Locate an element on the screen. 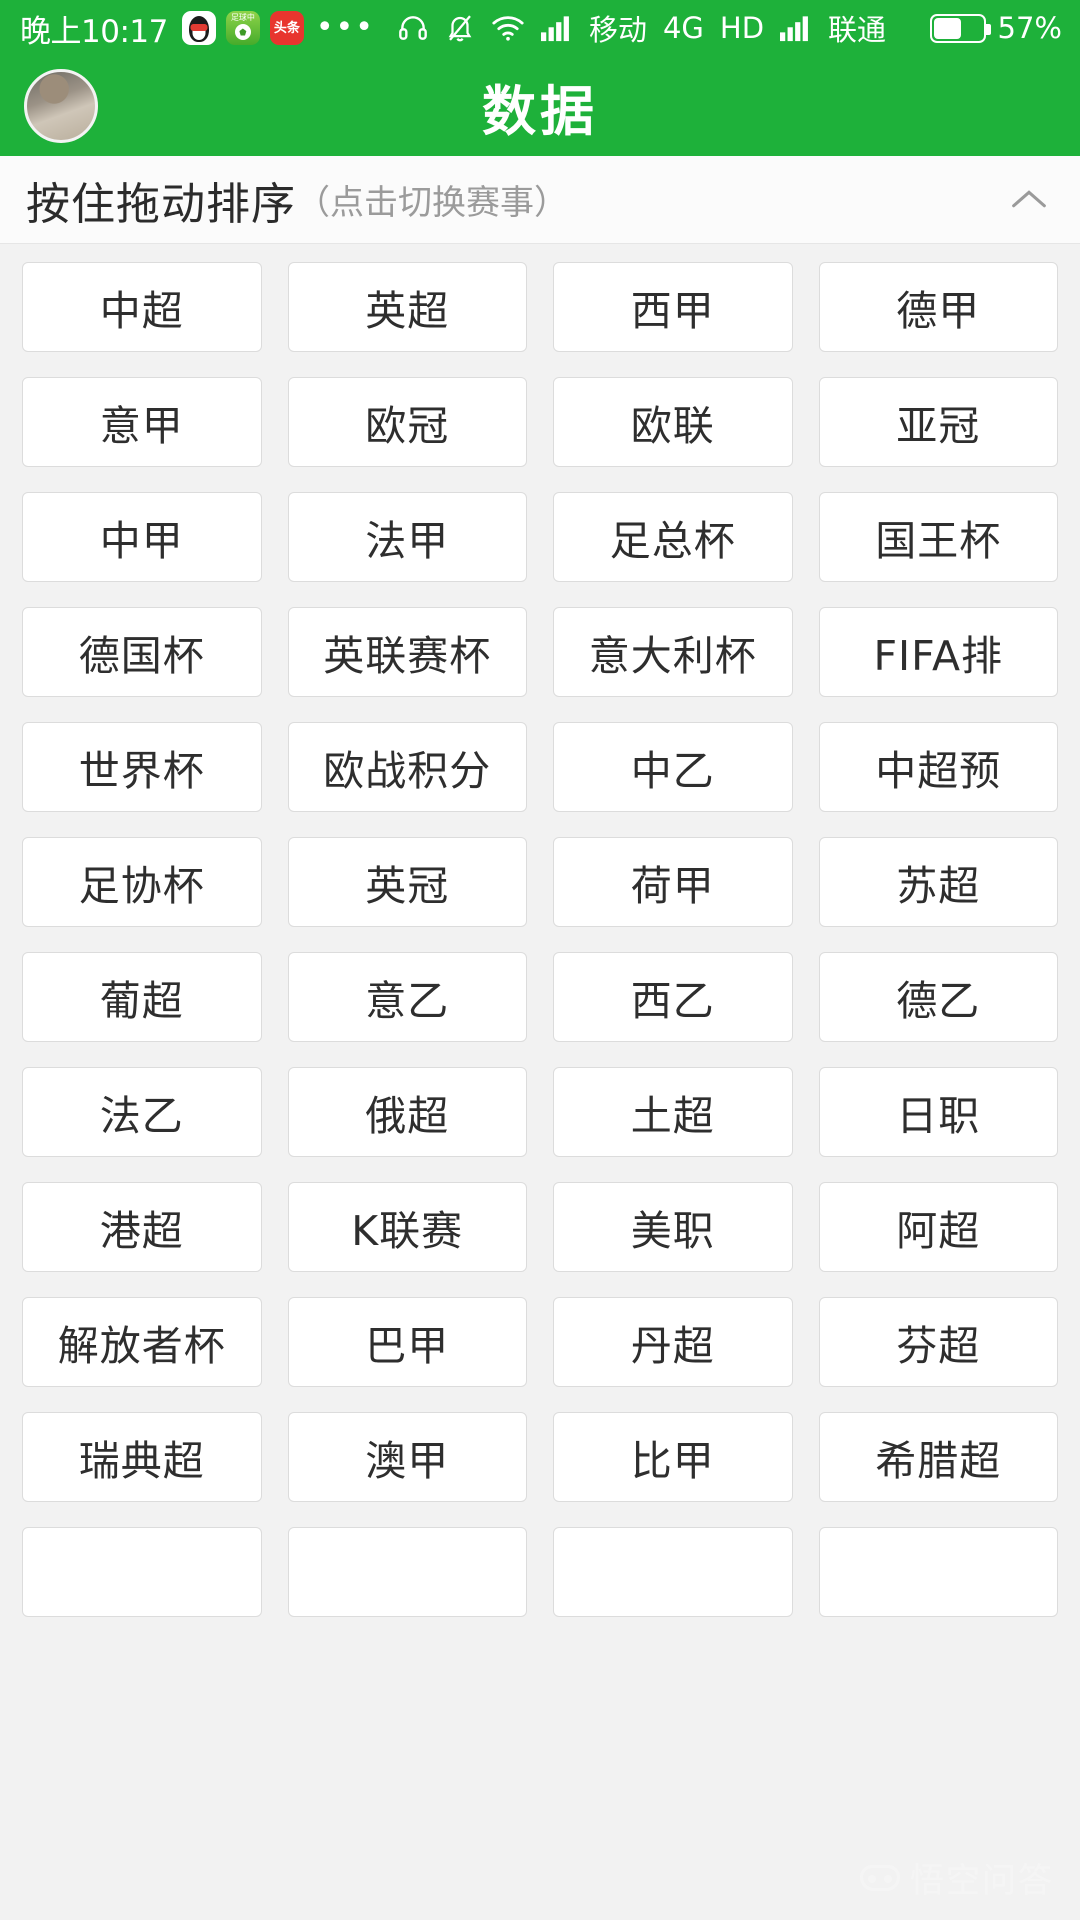  status-bar: 晚上10:17 足球中 头条 ••• 移动 4G HD 联通 57% is located at coordinates (540, 28).